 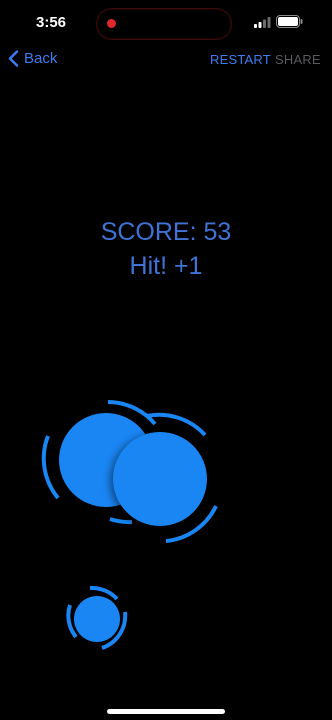 What do you see at coordinates (166, 711) in the screenshot?
I see `home-indicator` at bounding box center [166, 711].